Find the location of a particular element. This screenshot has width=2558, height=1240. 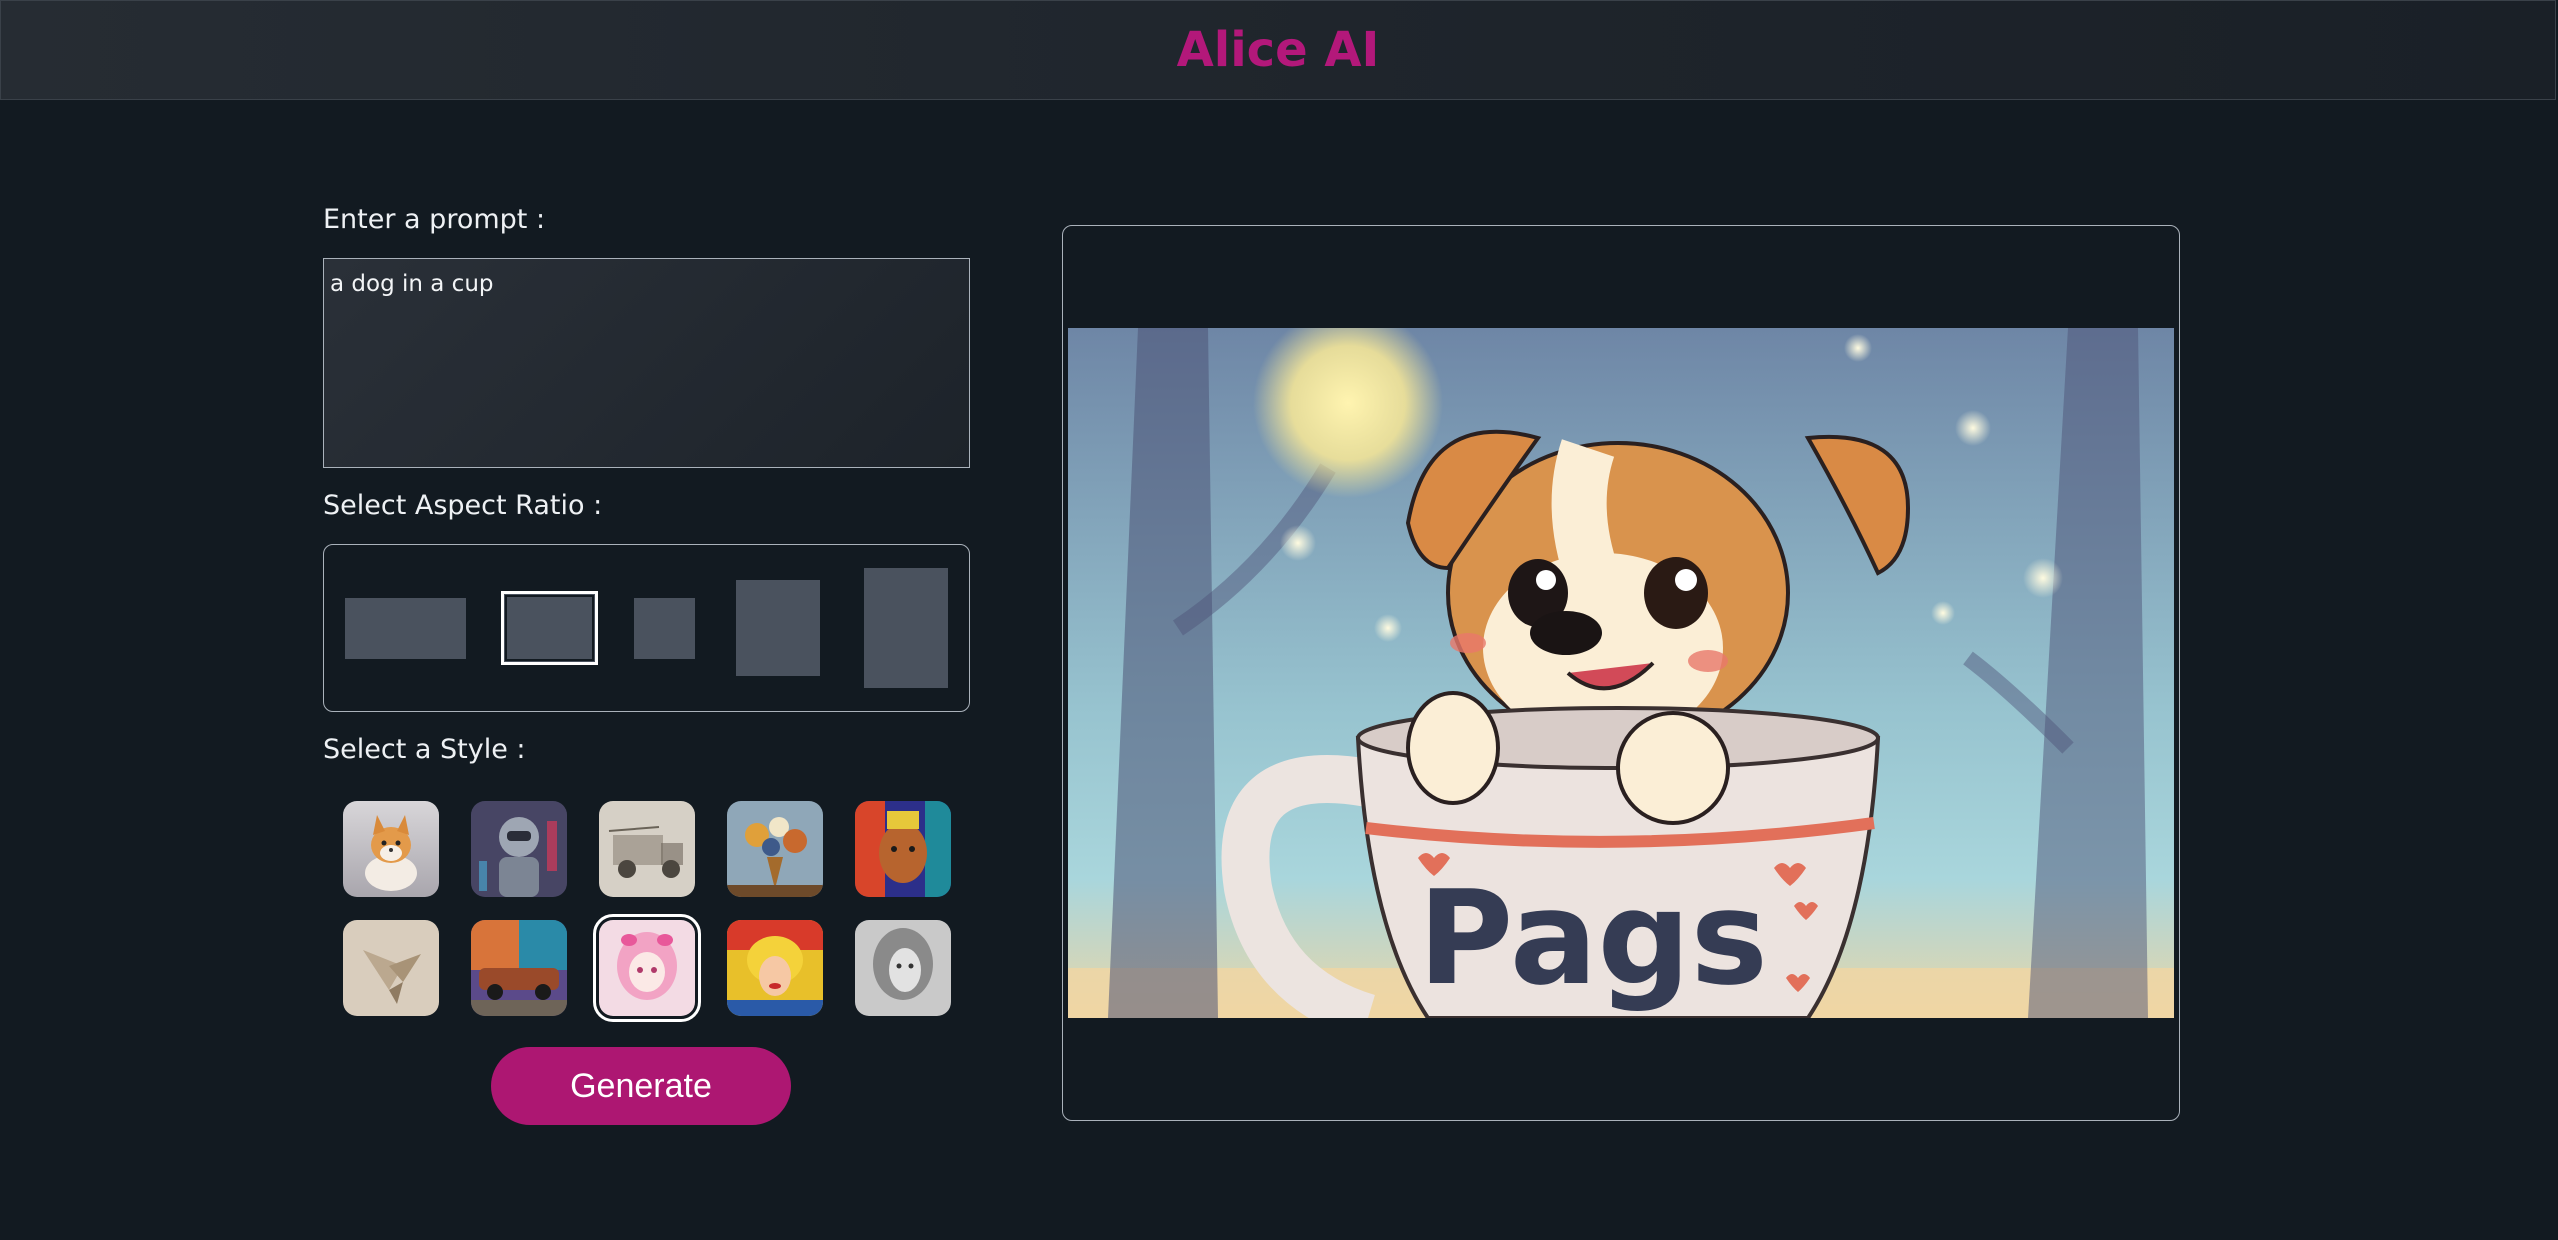

aspect-ratio-portrait is located at coordinates (778, 628).